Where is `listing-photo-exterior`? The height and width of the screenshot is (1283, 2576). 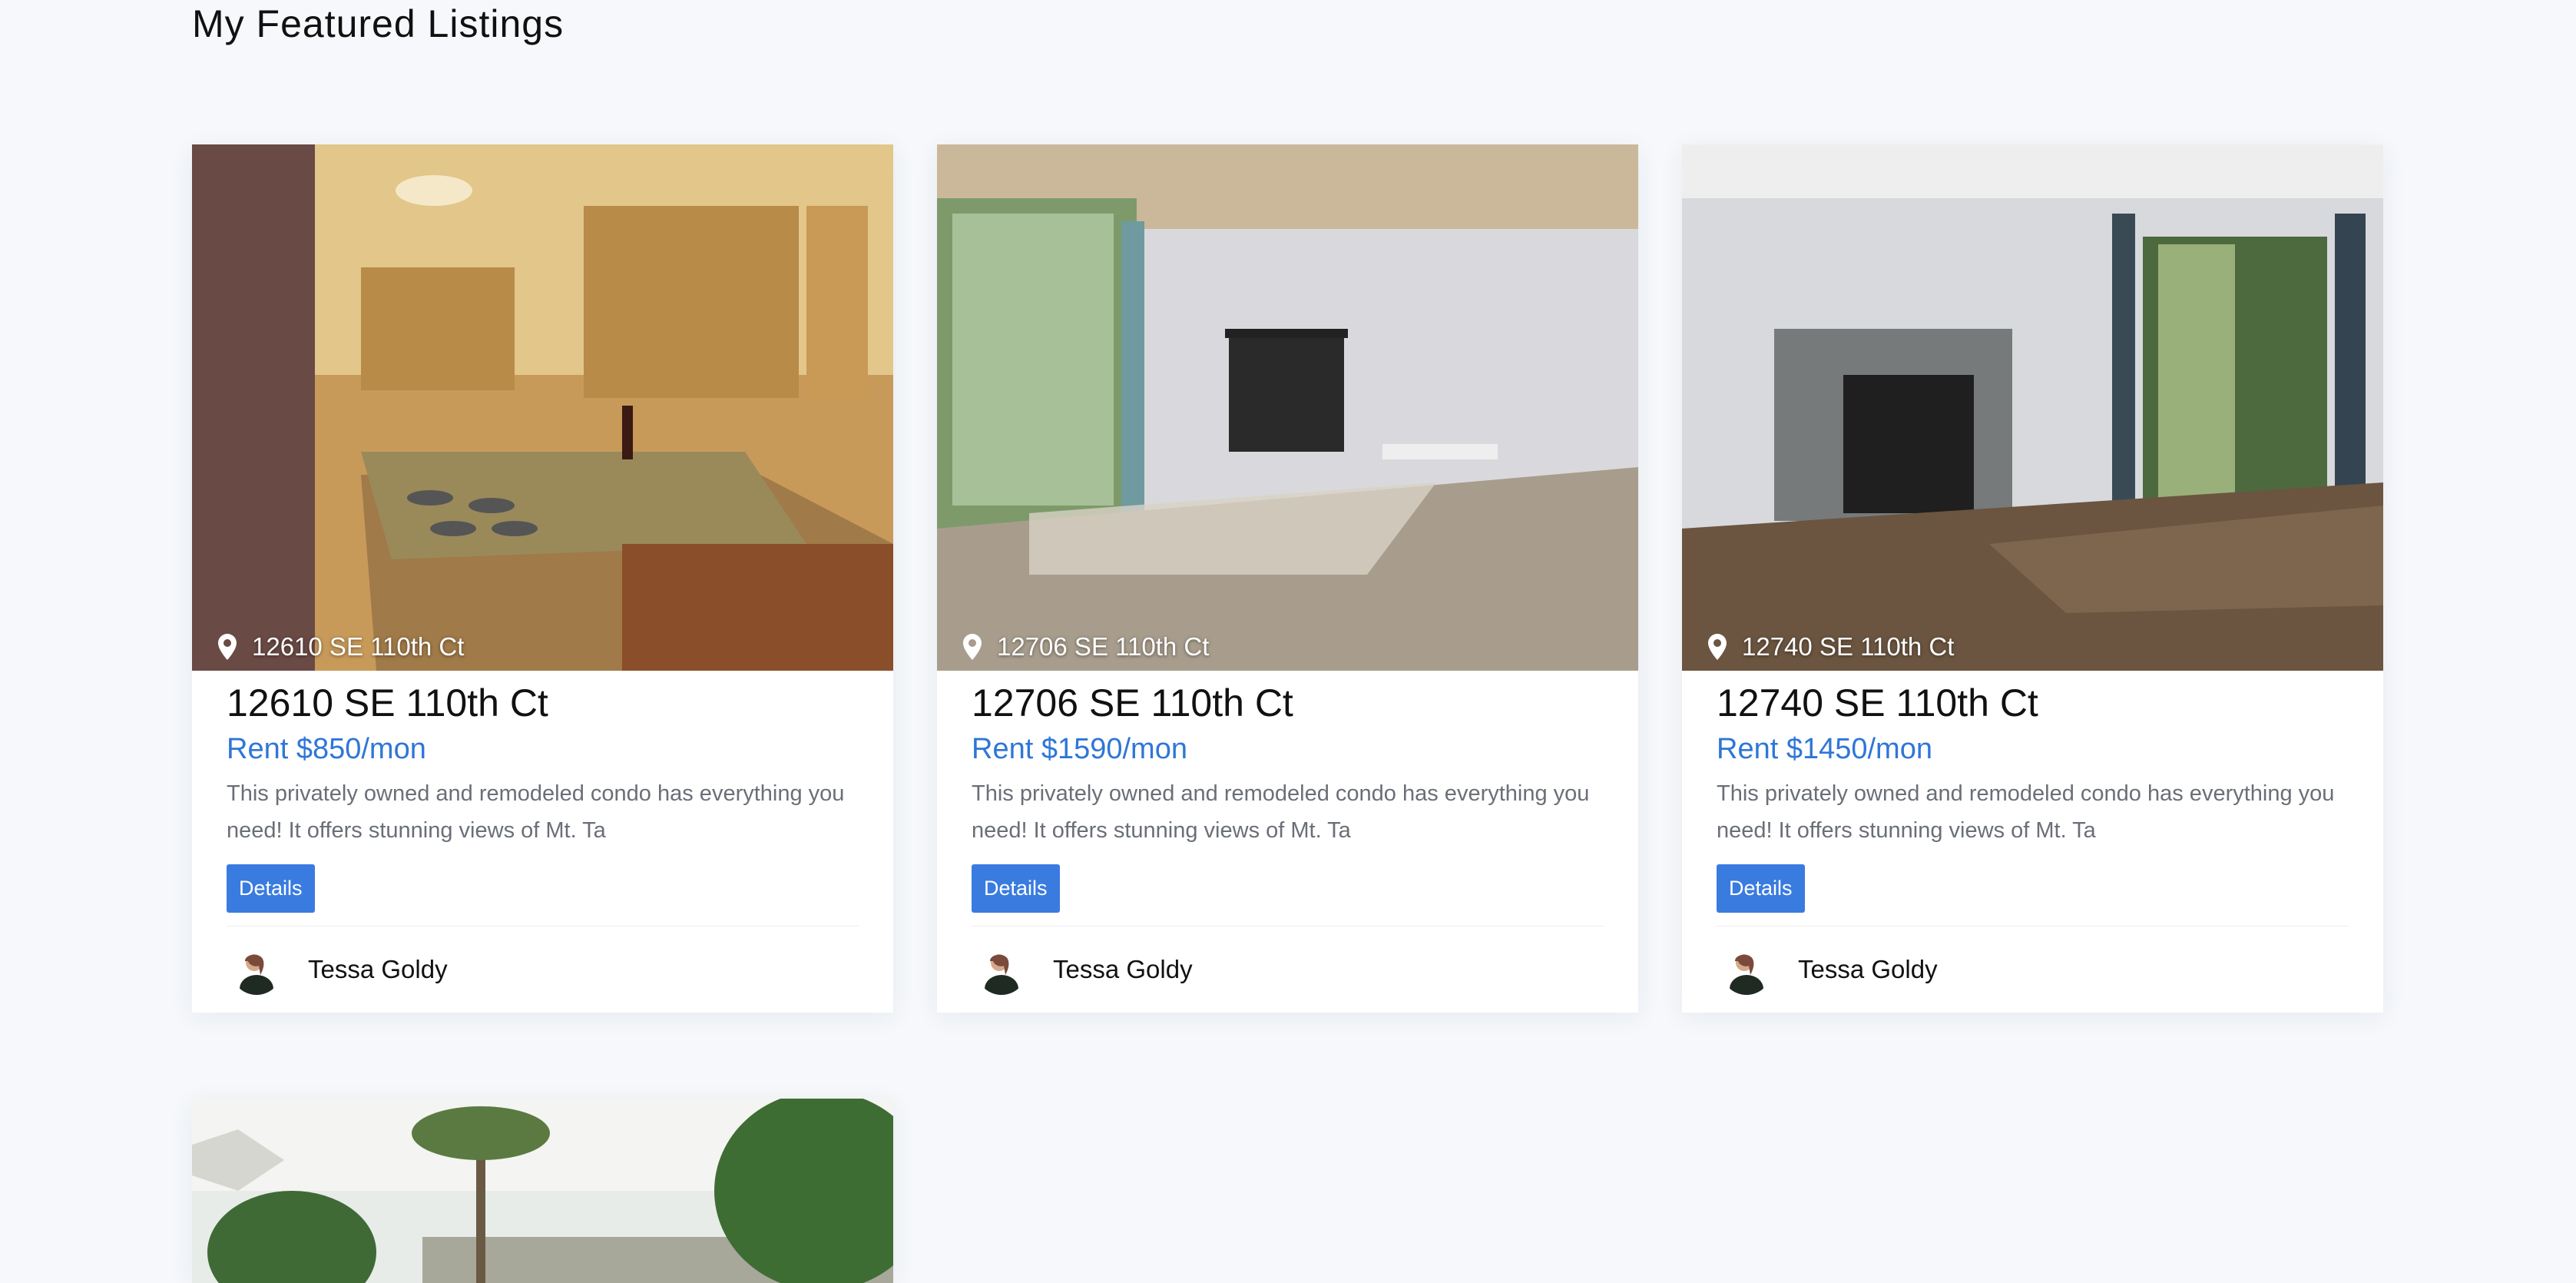
listing-photo-exterior is located at coordinates (542, 1191).